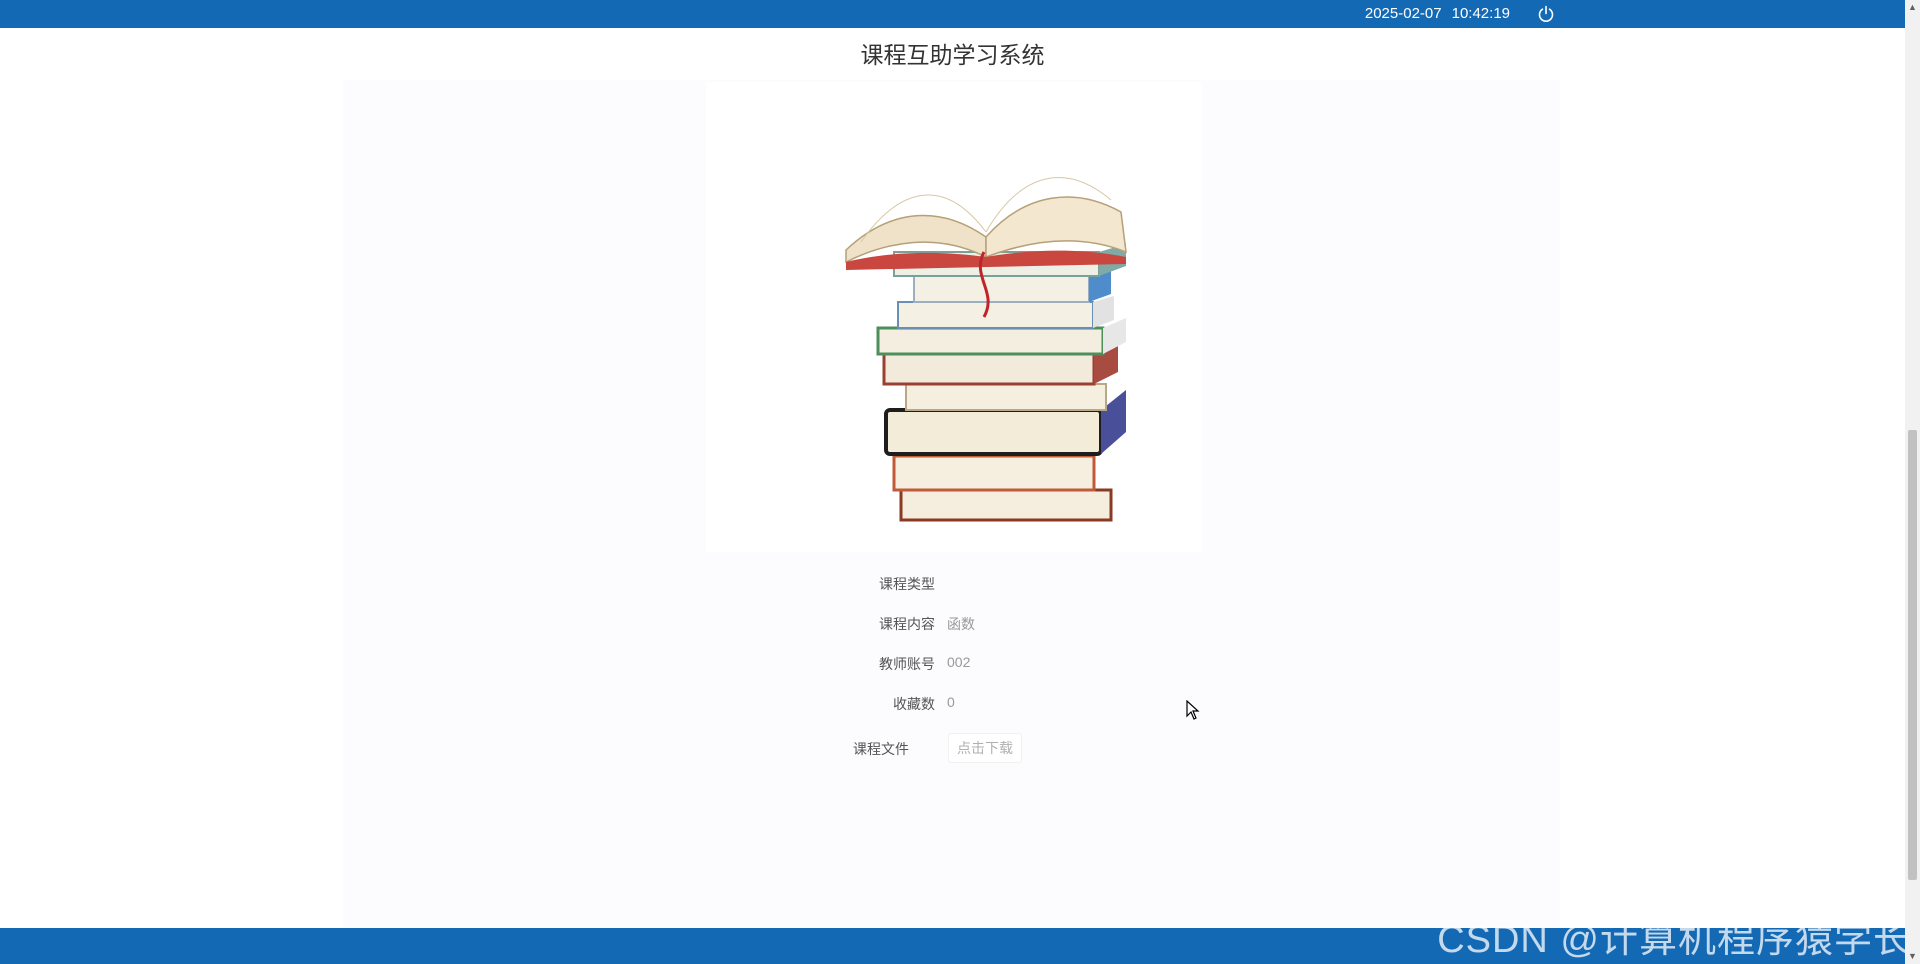 The height and width of the screenshot is (964, 1920). What do you see at coordinates (1674, 940) in the screenshot?
I see `watermark: CSDN @计算机程序猿学长` at bounding box center [1674, 940].